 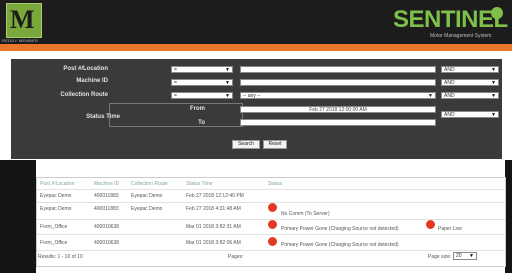 What do you see at coordinates (449, 83) in the screenshot?
I see `and-select-2-value: AND` at bounding box center [449, 83].